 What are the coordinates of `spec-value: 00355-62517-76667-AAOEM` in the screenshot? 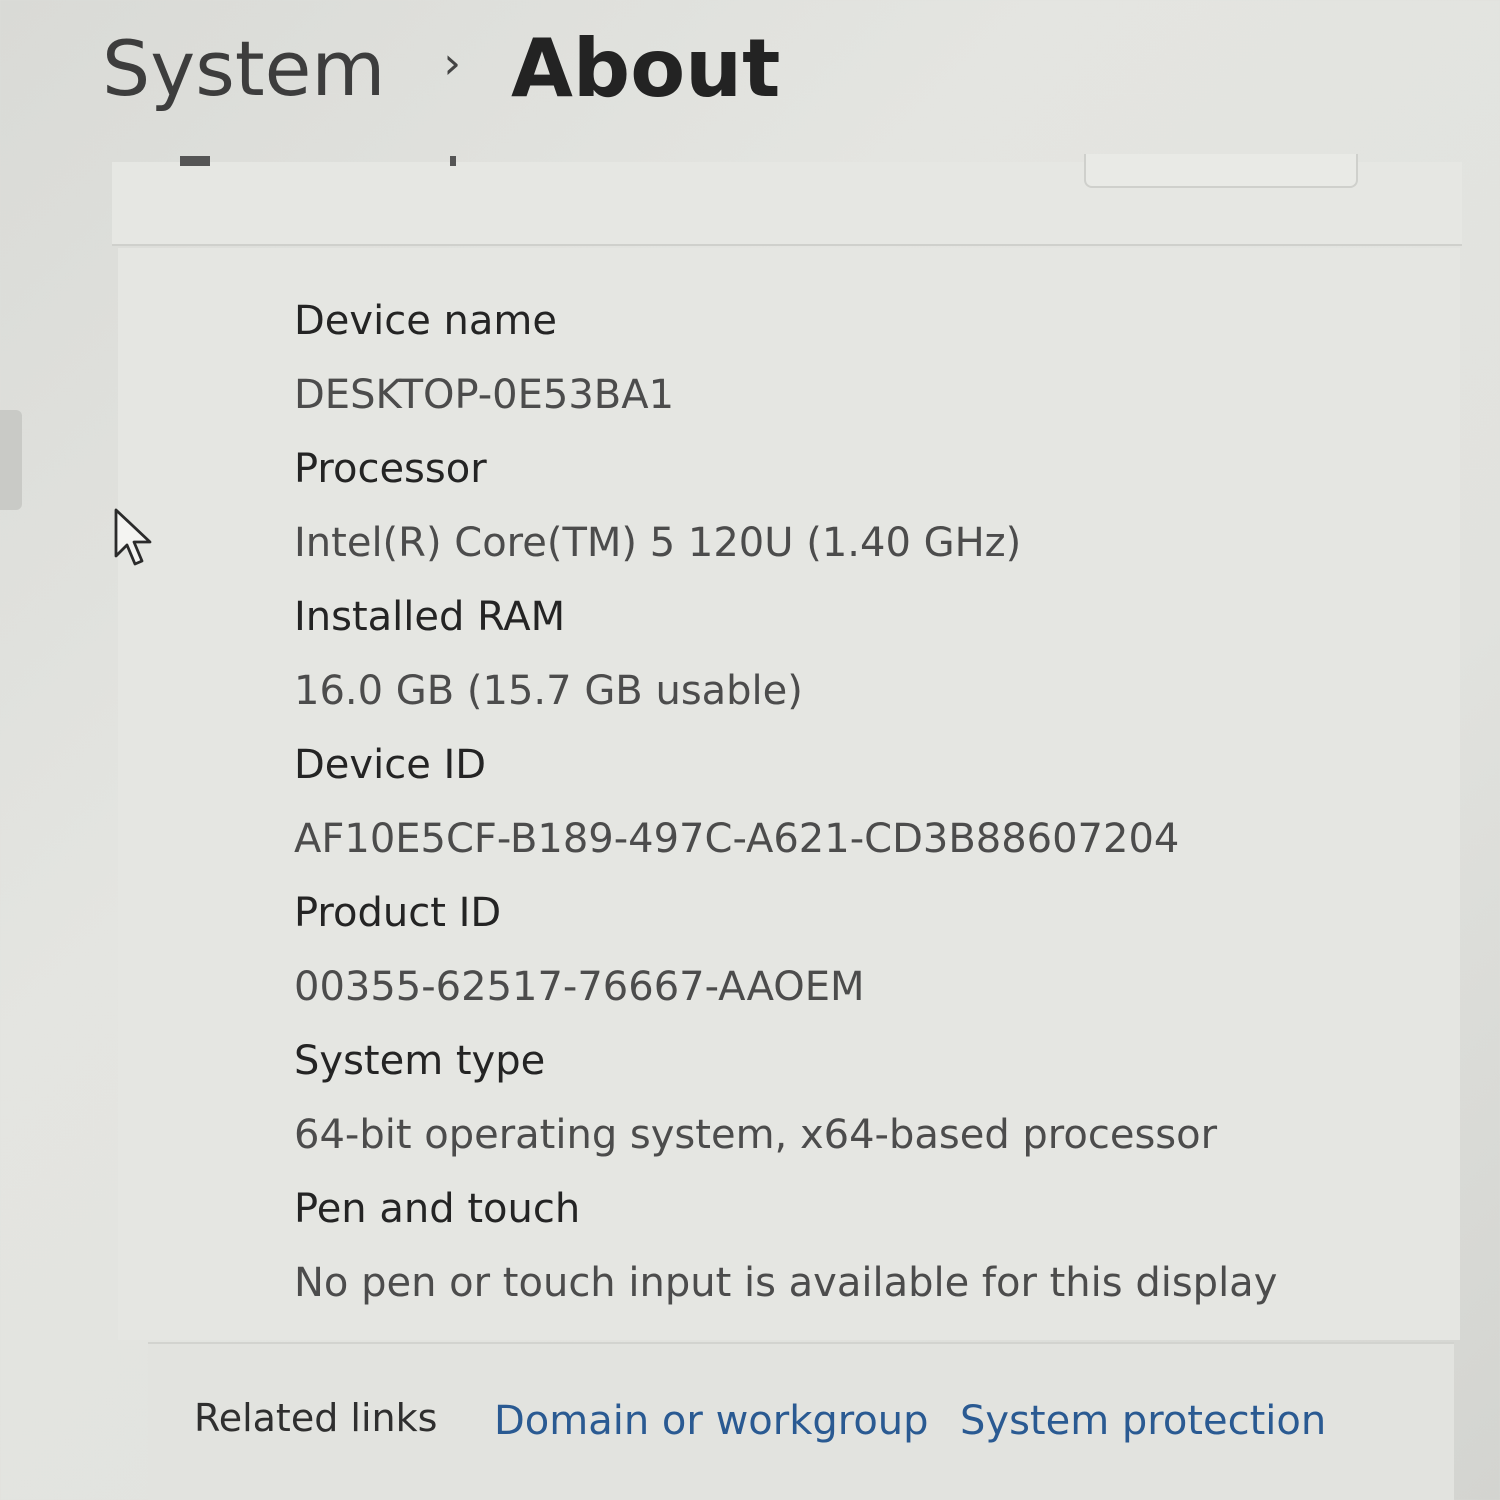 It's located at (579, 987).